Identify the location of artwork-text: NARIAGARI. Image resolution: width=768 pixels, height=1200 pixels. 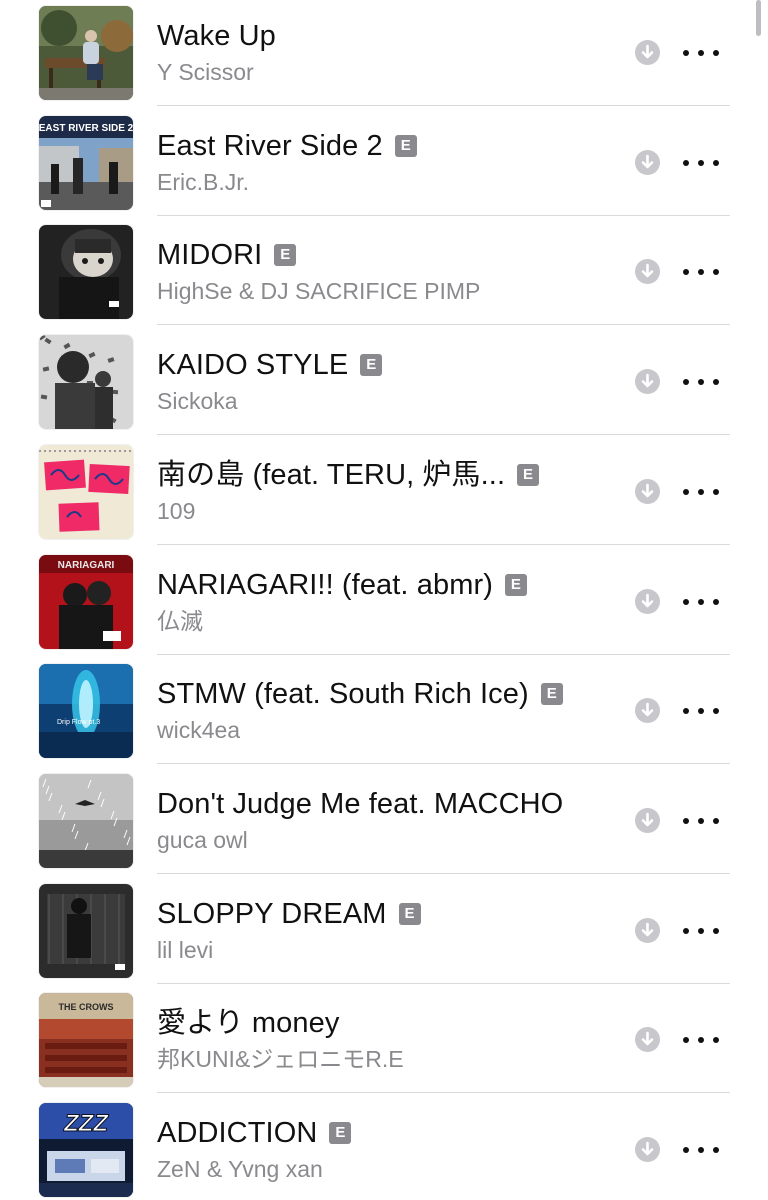
(86, 565).